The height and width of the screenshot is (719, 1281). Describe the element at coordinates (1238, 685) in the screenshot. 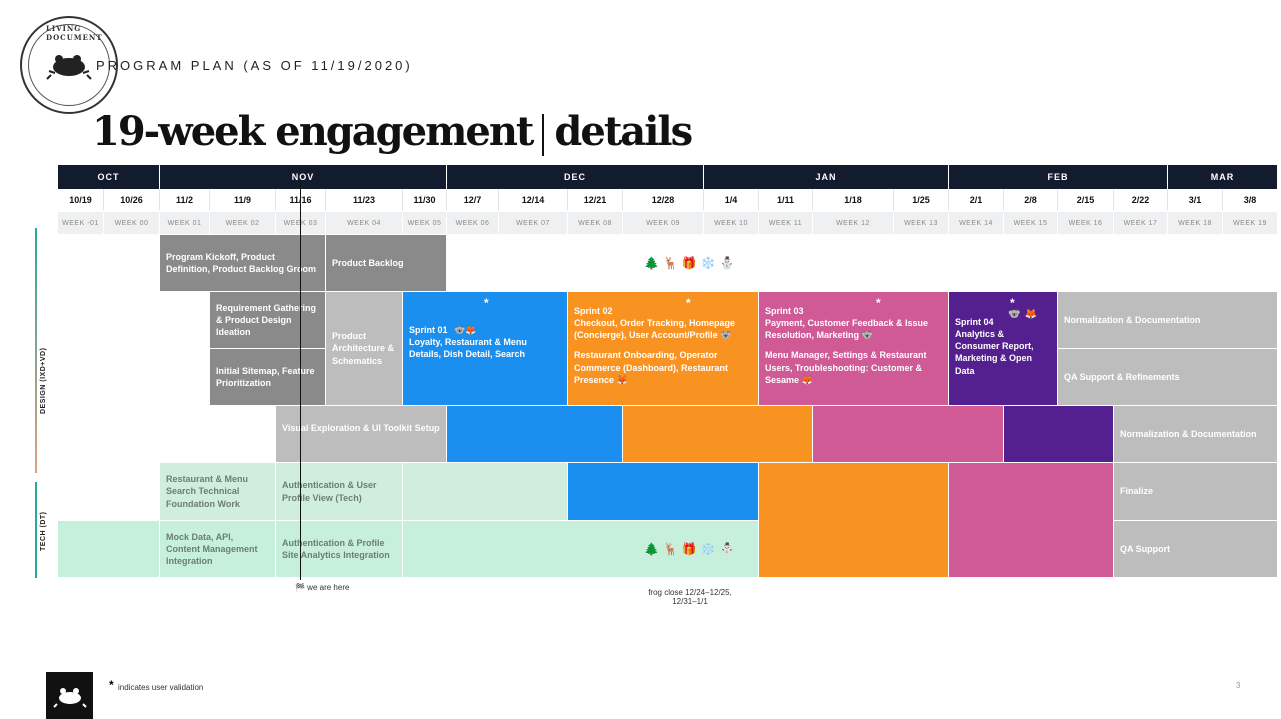

I see `page-number: 3` at that location.